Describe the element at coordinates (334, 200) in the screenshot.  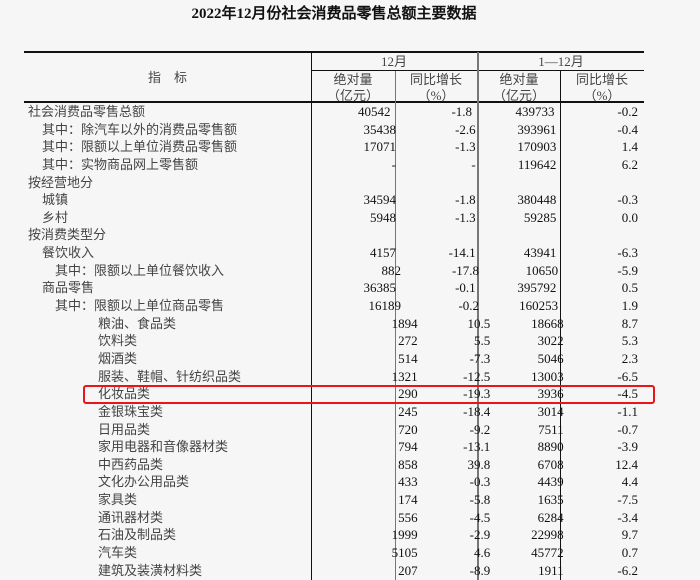
I see `table-row: 城镇 34594 -1.8 380448 -0.3` at that location.